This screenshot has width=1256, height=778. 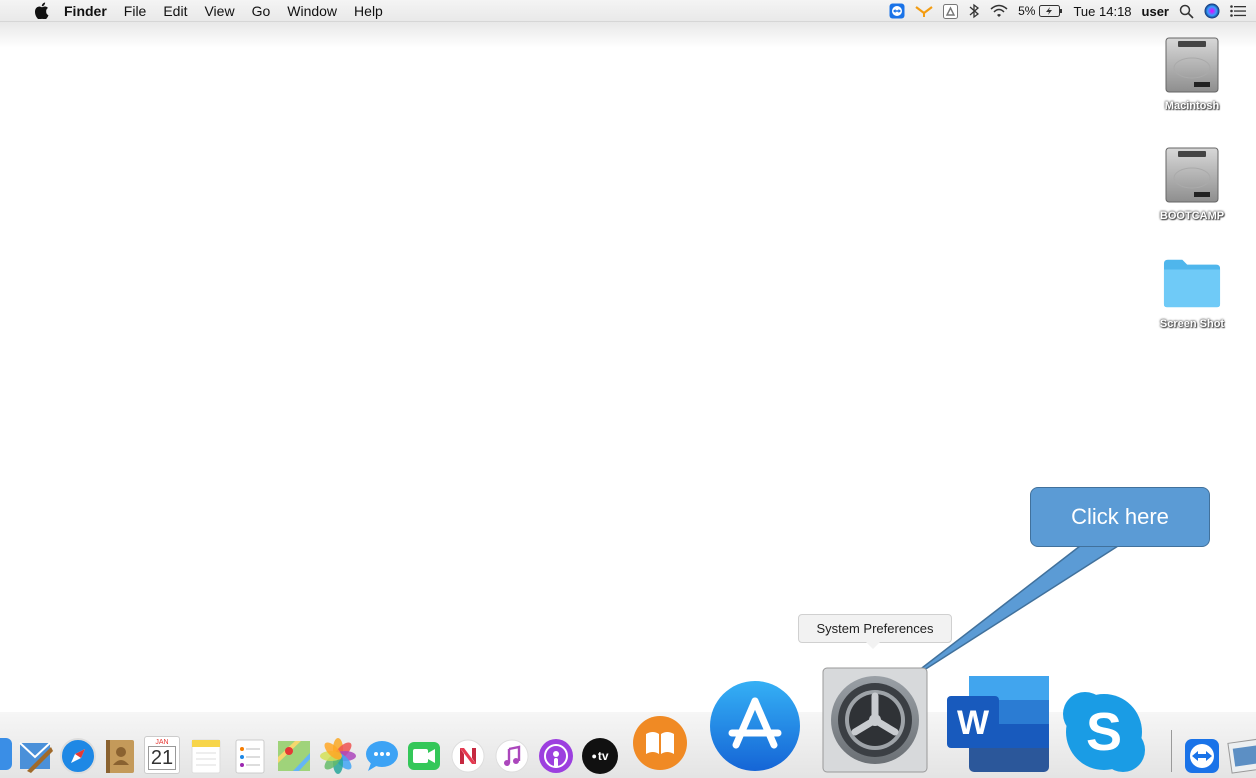 I want to click on desktop-icon-label: Macintosh, so click(x=1192, y=106).